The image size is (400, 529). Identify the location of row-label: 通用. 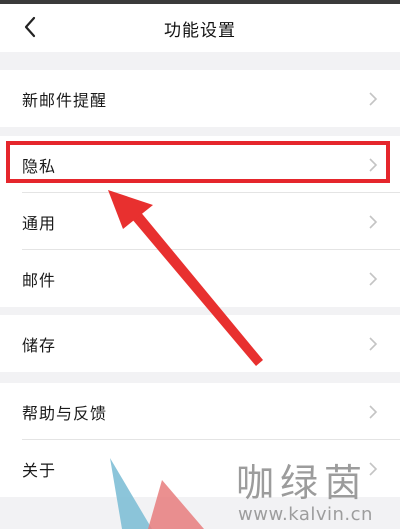
(39, 223).